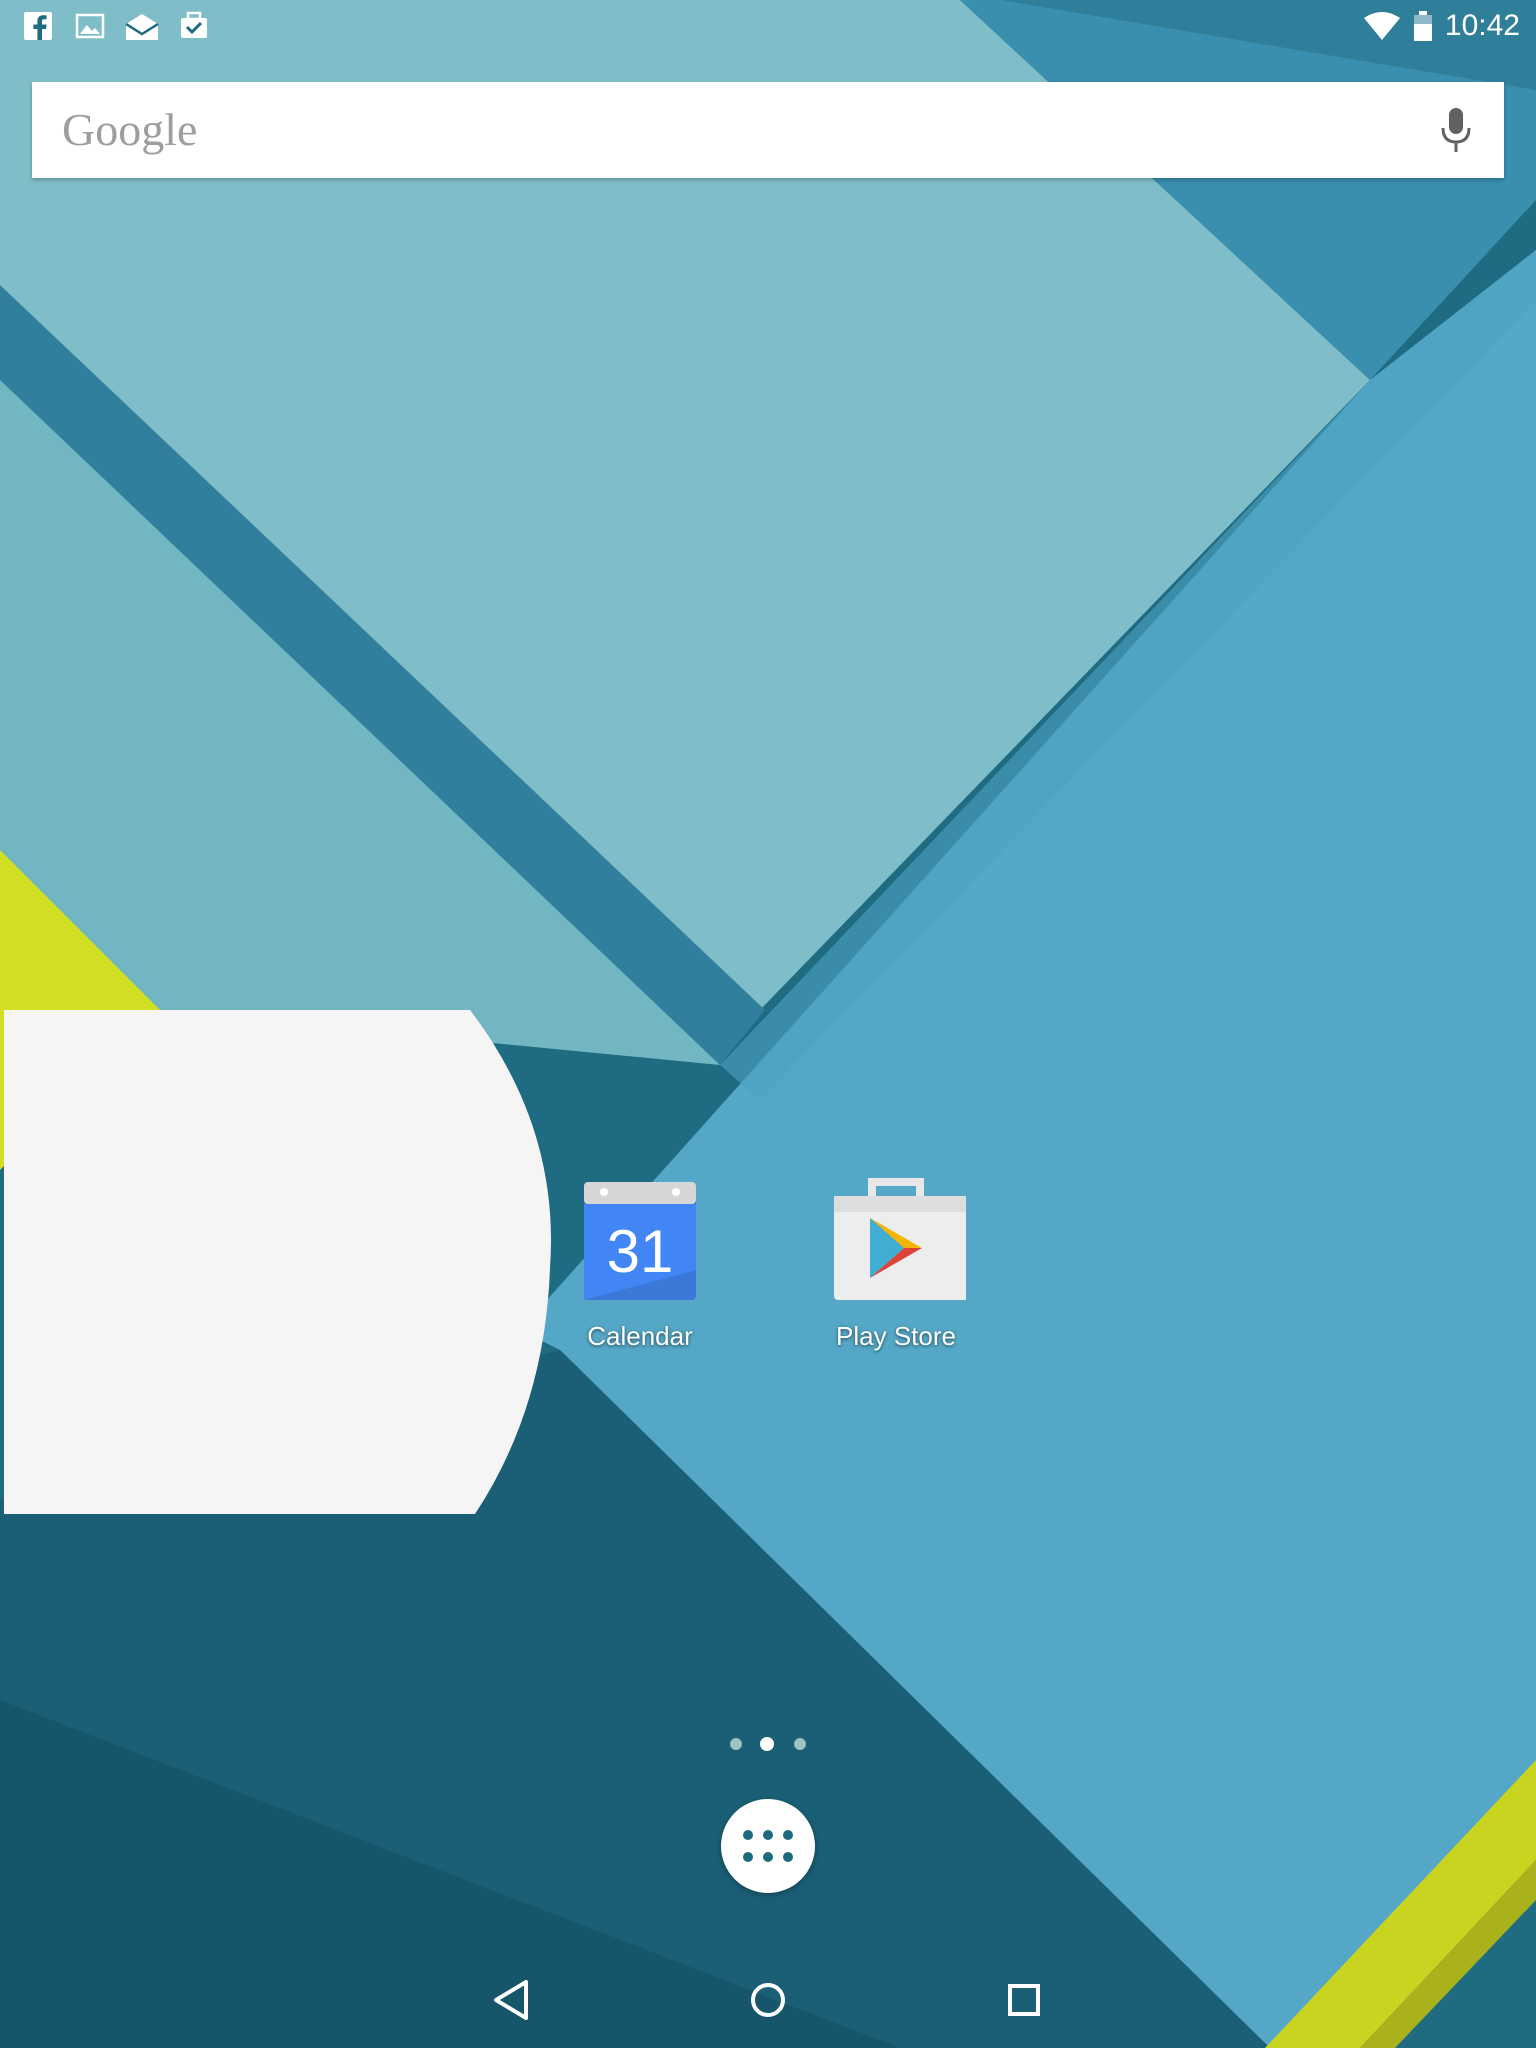 The width and height of the screenshot is (1536, 2048). I want to click on app-play-store: Play Store, so click(886, 1270).